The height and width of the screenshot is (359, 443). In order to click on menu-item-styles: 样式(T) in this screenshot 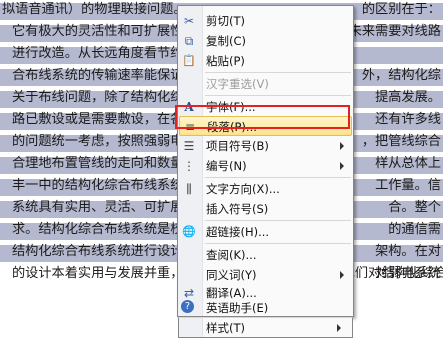, I will do `click(264, 328)`.